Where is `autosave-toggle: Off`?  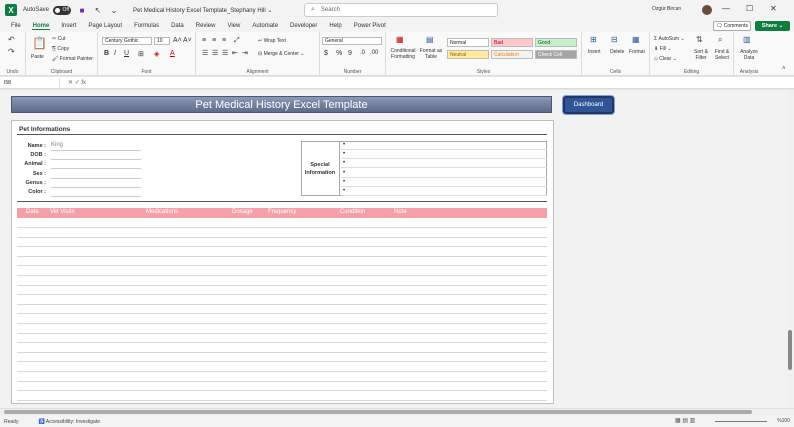
autosave-toggle: Off is located at coordinates (62, 10).